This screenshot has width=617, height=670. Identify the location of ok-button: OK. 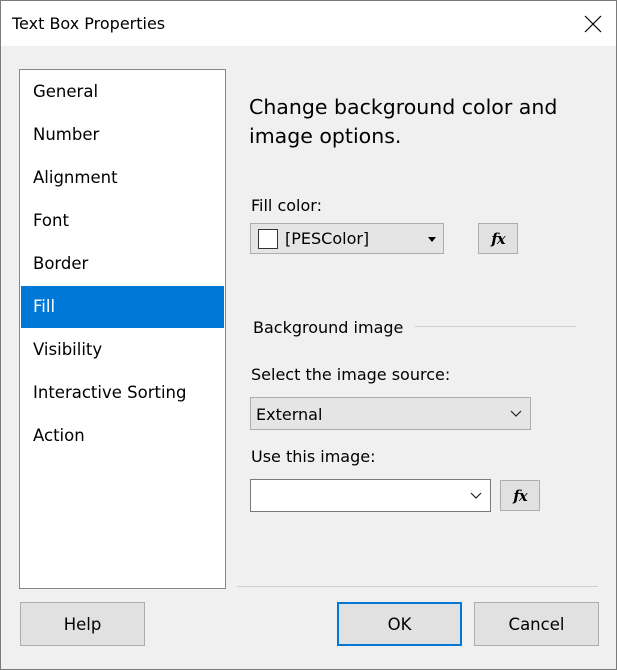
(399, 624).